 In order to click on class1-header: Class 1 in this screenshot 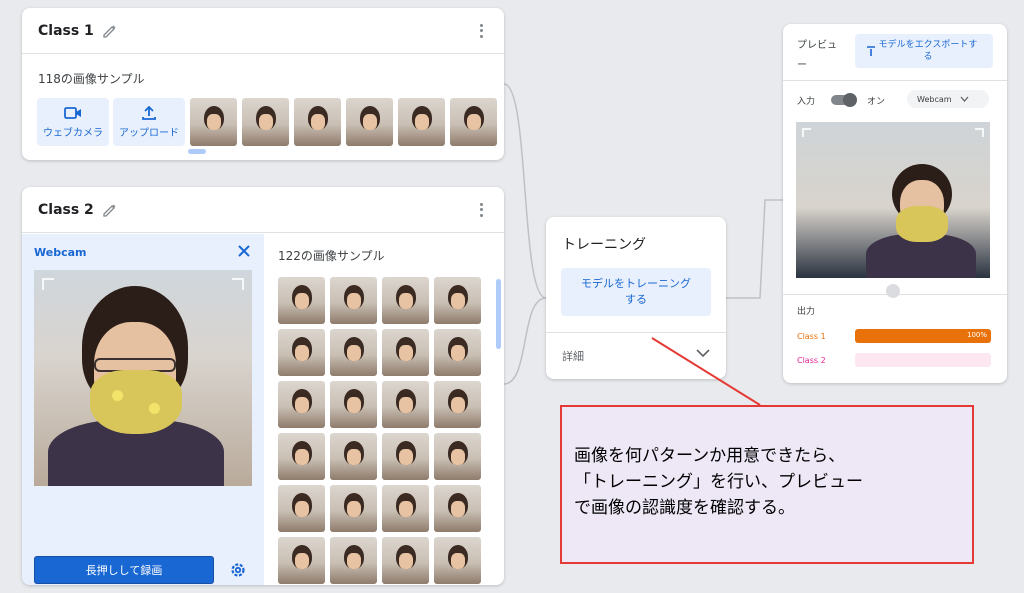, I will do `click(263, 31)`.